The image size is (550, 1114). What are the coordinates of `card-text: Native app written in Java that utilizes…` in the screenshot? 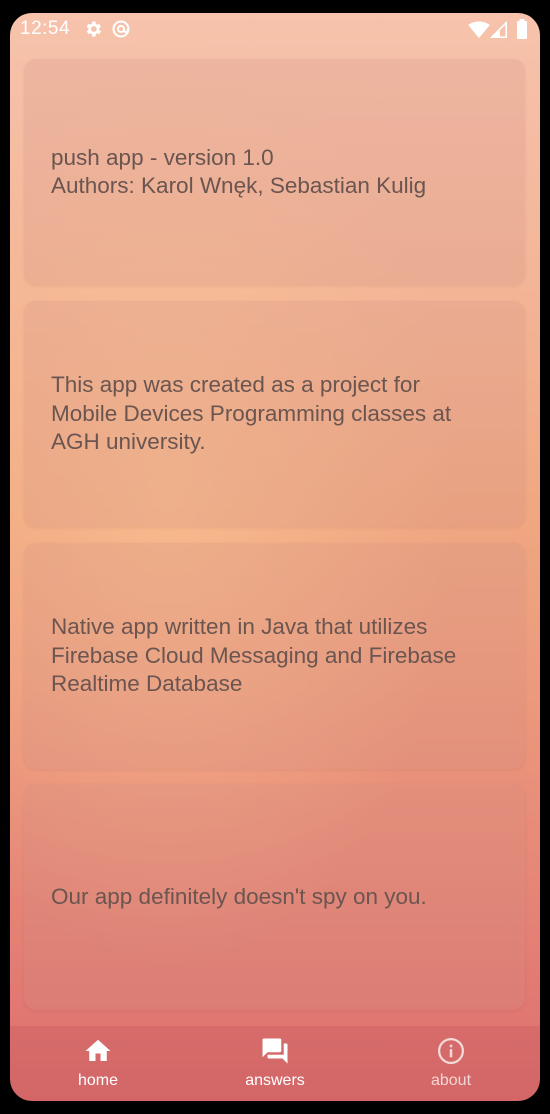 It's located at (254, 655).